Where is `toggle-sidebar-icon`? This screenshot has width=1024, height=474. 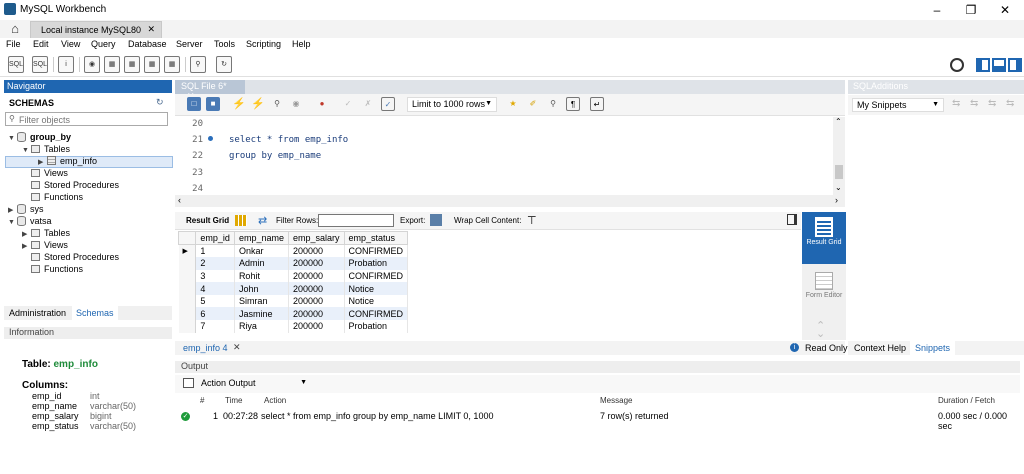 toggle-sidebar-icon is located at coordinates (983, 65).